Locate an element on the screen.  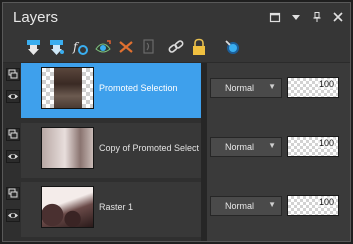
delete-layer-icon is located at coordinates (126, 47).